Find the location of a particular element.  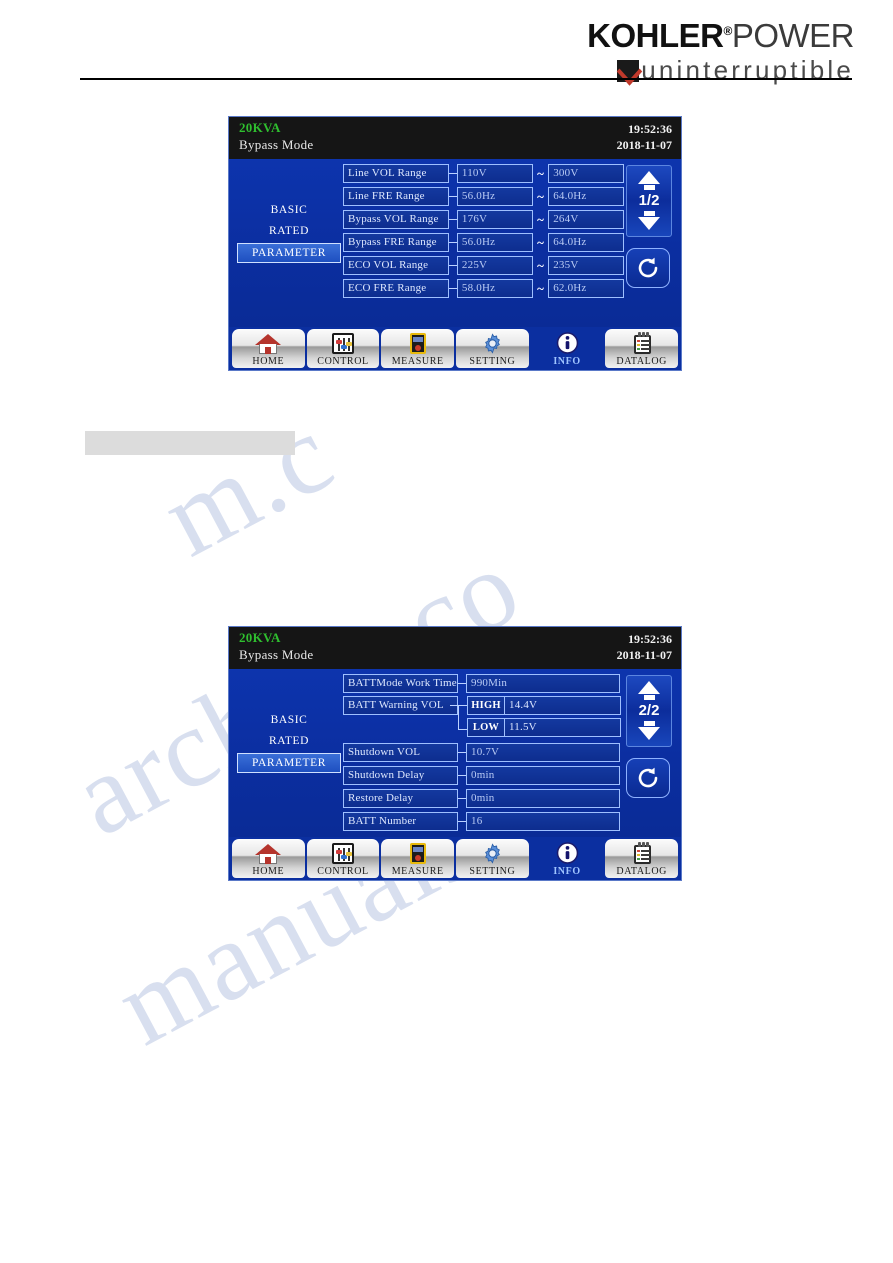

parameter-min-value: 176V is located at coordinates (494, 219).